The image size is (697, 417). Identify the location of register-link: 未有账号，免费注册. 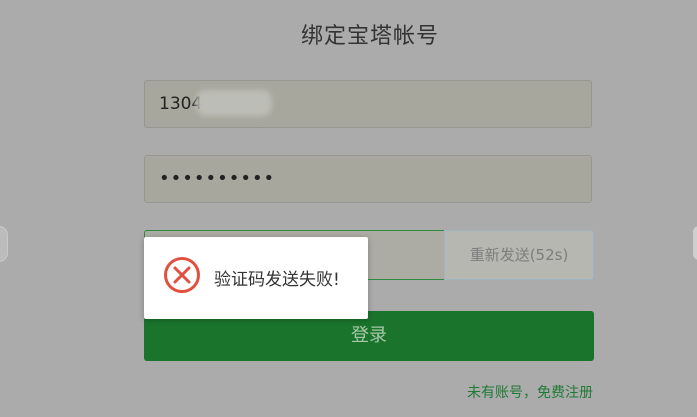
(530, 392).